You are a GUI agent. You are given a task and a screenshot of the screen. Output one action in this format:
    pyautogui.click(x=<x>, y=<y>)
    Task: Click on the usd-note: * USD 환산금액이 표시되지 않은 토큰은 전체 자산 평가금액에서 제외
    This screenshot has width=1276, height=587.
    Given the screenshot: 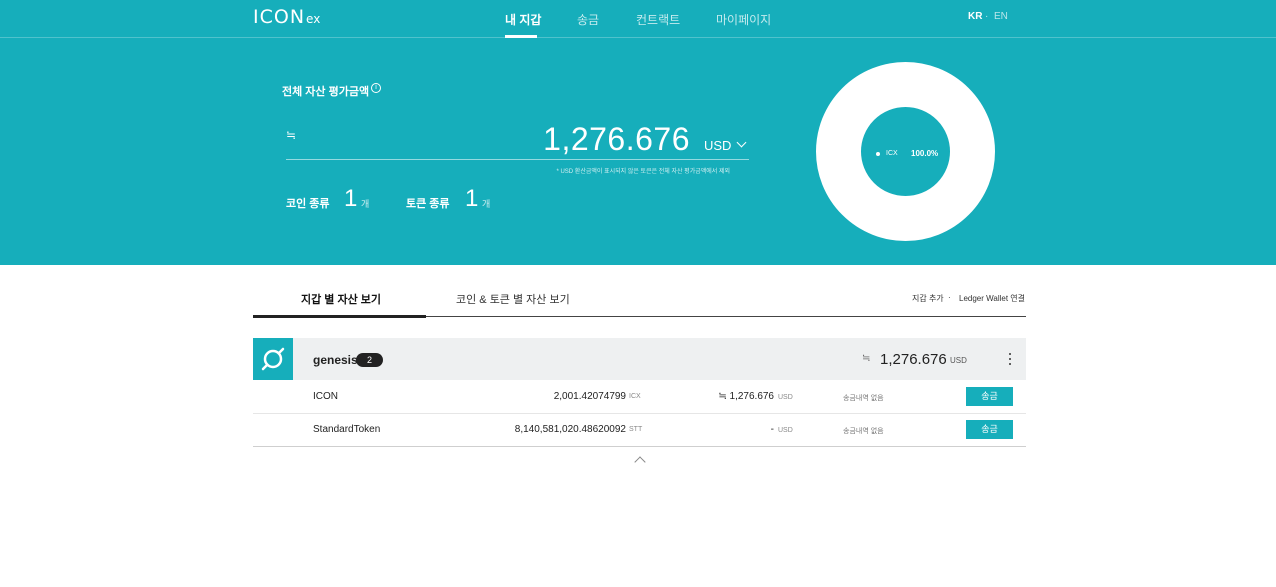 What is the action you would take?
    pyautogui.click(x=643, y=172)
    